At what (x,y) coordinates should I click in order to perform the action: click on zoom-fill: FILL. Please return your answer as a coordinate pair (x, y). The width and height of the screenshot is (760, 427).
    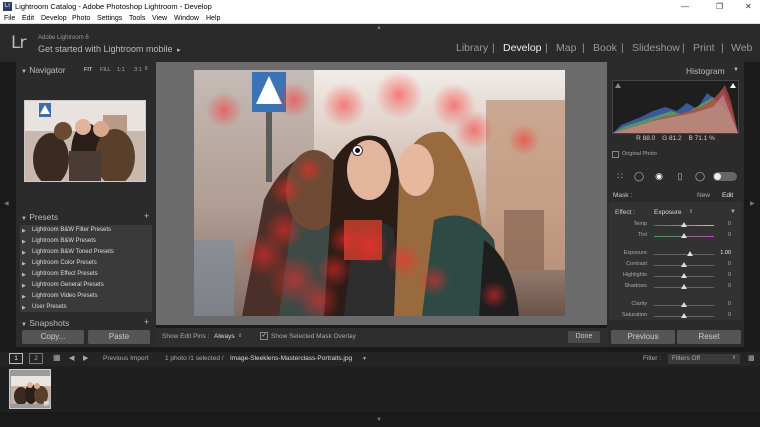
    Looking at the image, I should click on (105, 70).